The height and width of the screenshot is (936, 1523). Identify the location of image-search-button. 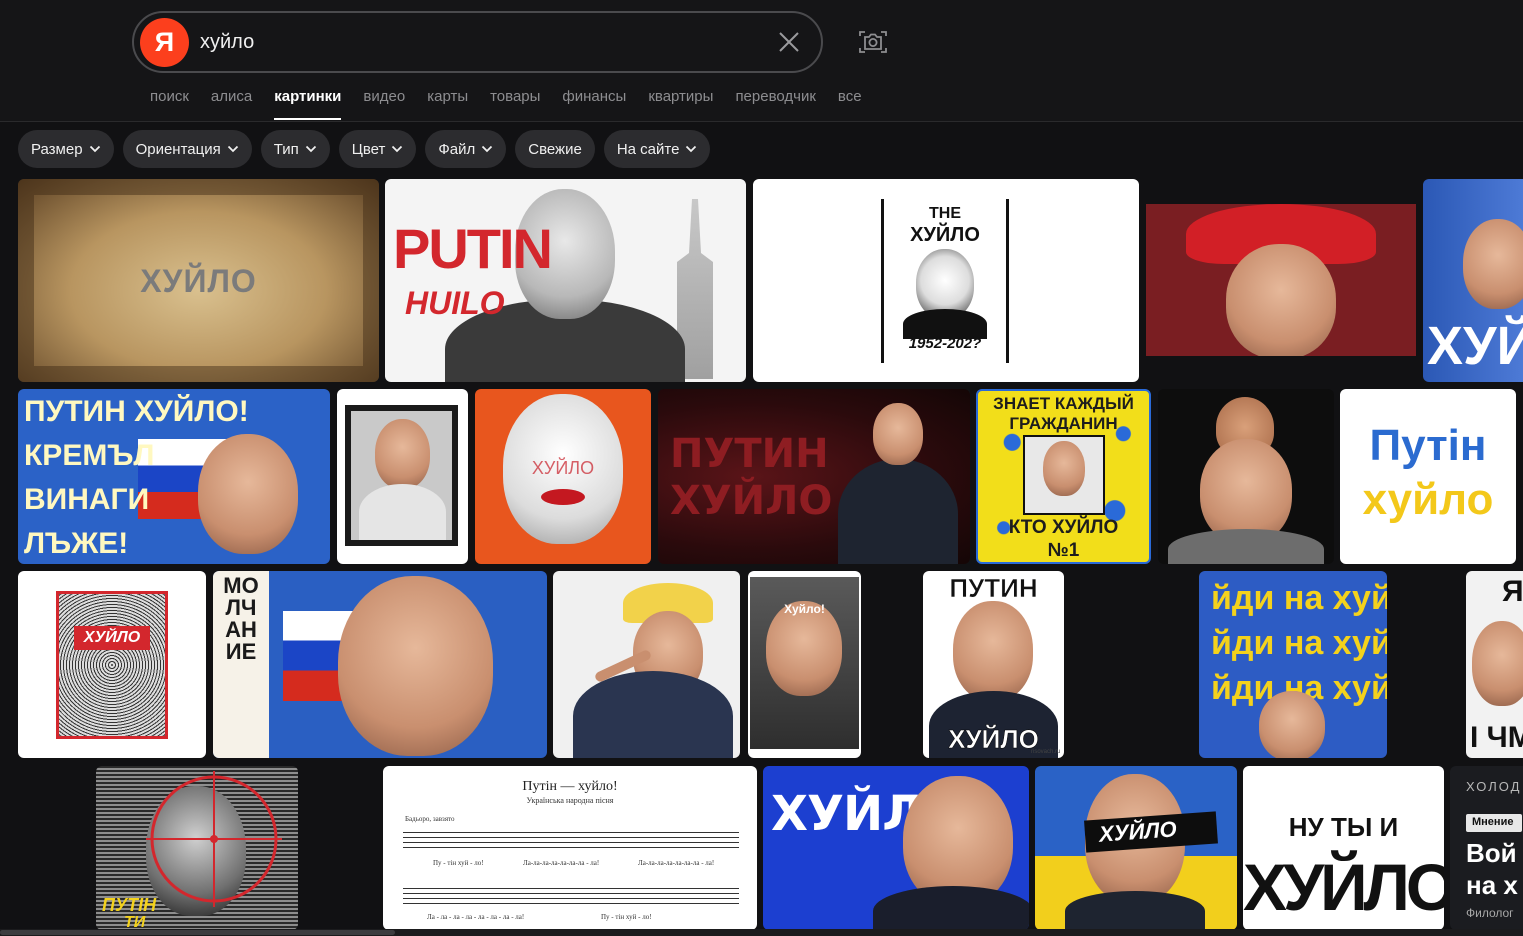
(873, 42).